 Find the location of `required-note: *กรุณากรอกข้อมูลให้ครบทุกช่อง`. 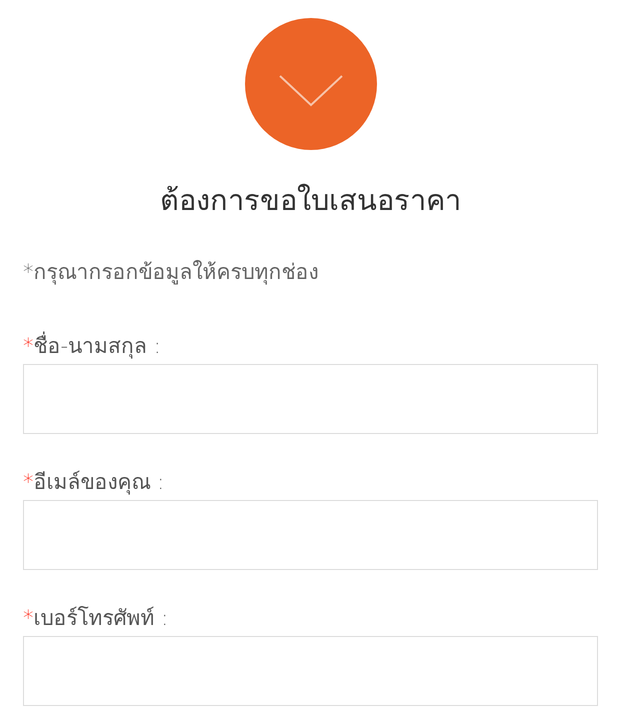

required-note: *กรุณากรอกข้อมูลให้ครบทุกช่อง is located at coordinates (171, 272).